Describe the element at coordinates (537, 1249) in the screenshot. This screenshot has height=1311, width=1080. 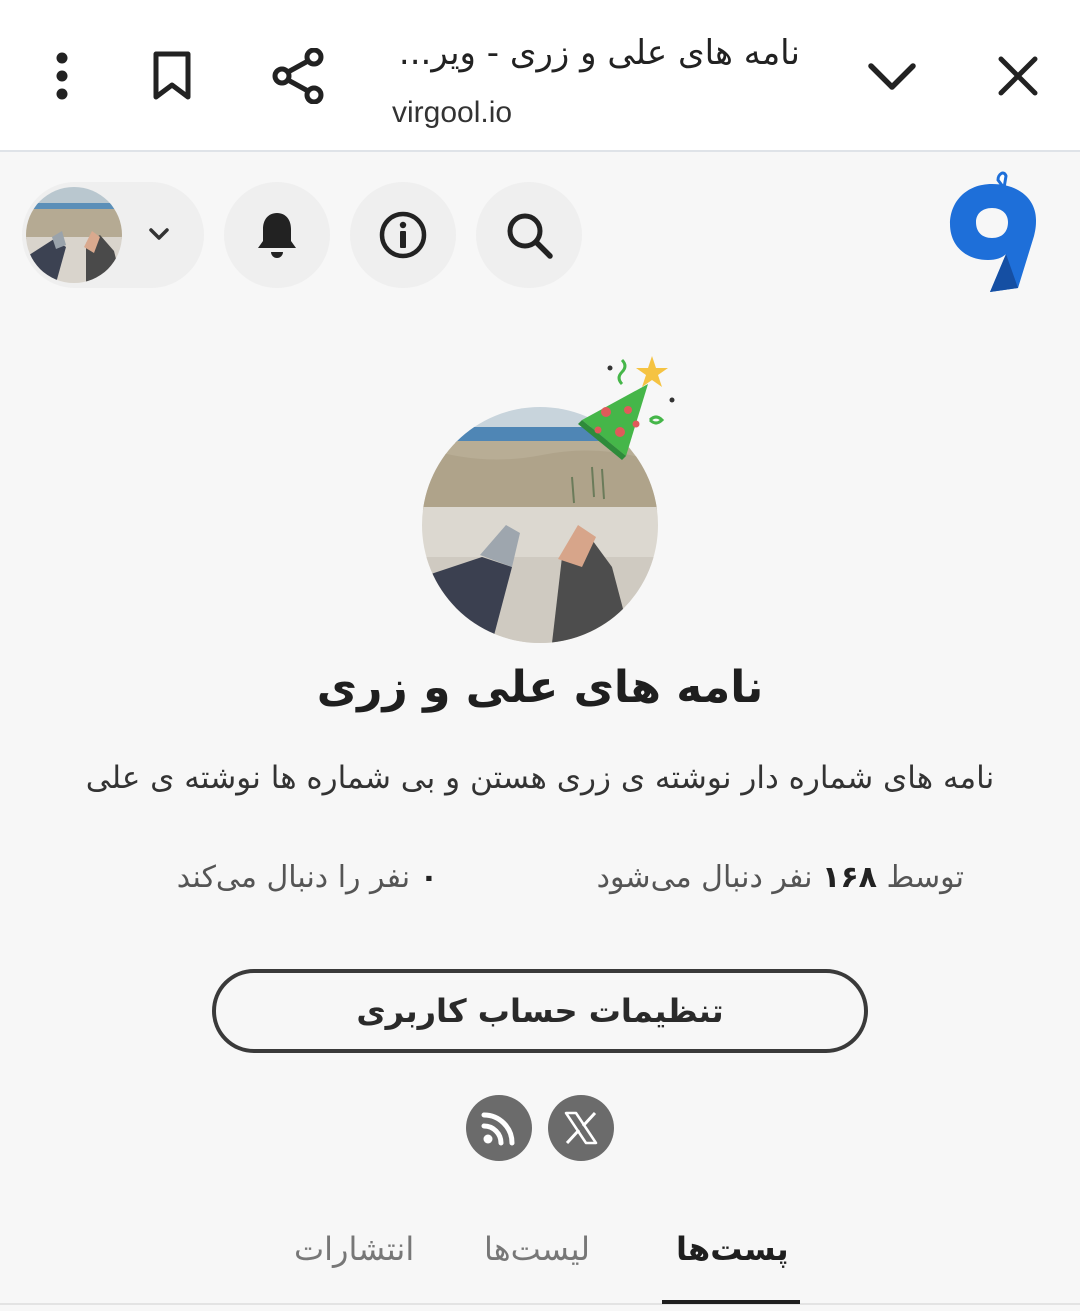
I see `tab-lists: لیست‌ها` at that location.